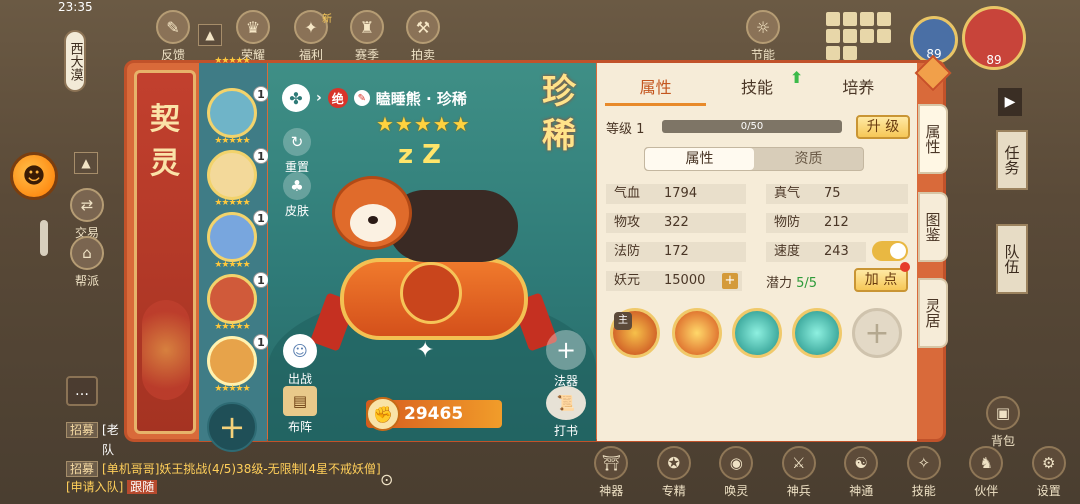 The image size is (1080, 504). I want to click on power-icon: ☯, so click(861, 463).